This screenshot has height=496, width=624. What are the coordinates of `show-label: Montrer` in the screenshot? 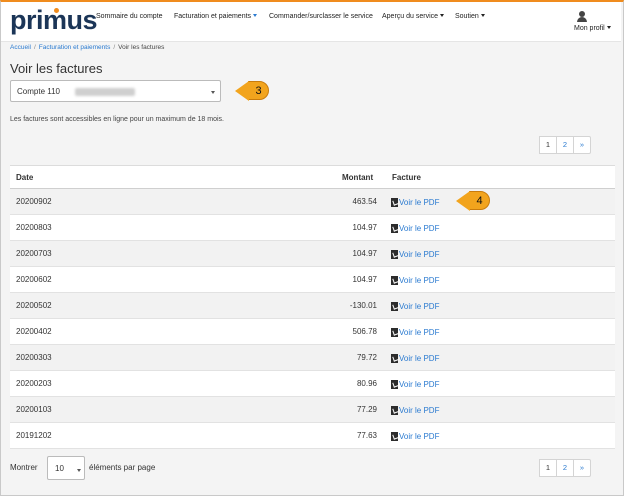 It's located at (24, 467).